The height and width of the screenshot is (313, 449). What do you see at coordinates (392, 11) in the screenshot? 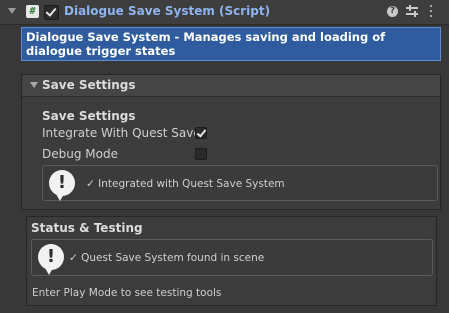
I see `help-icon: ?` at bounding box center [392, 11].